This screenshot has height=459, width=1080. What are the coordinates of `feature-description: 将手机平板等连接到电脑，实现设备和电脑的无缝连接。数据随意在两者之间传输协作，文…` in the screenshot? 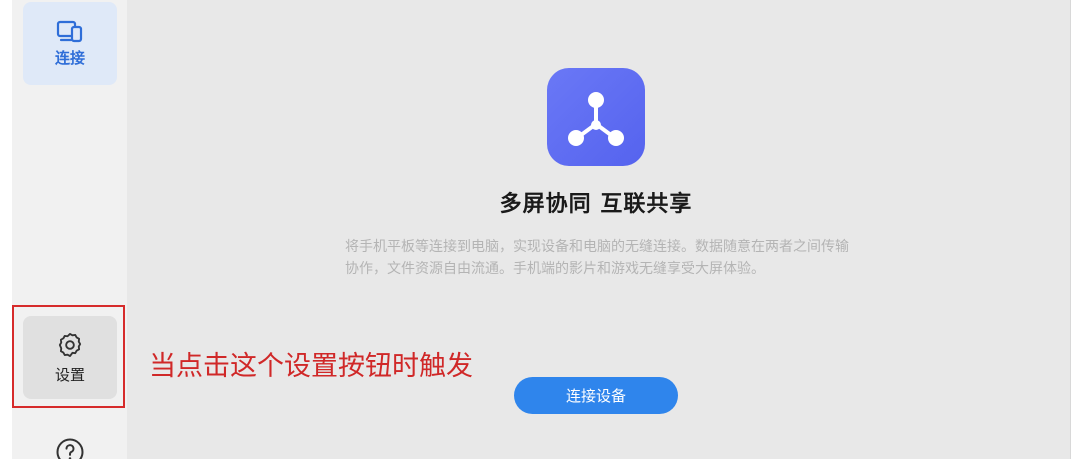 It's located at (597, 258).